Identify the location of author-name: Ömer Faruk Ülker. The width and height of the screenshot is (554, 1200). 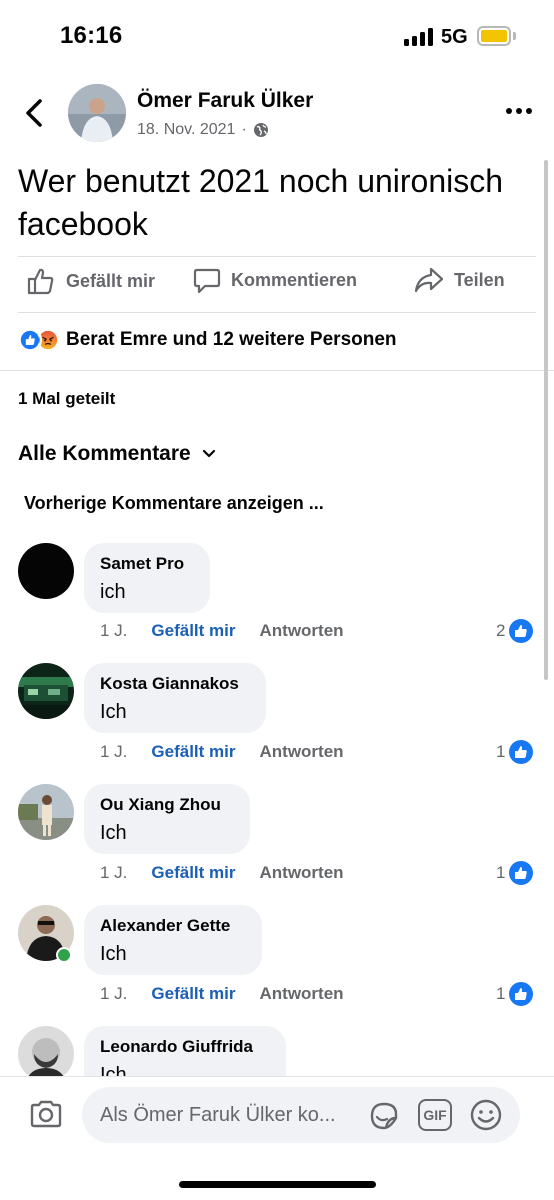
(225, 101).